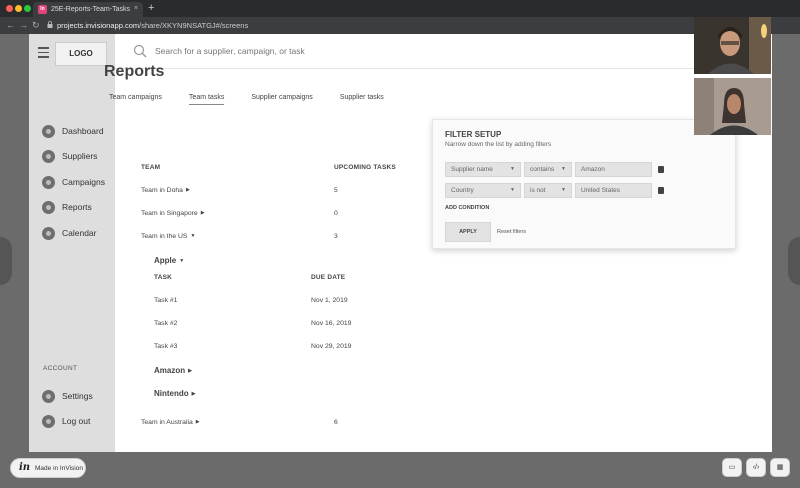 This screenshot has width=800, height=488. I want to click on team-row-us: Team in the US ▼, so click(168, 236).